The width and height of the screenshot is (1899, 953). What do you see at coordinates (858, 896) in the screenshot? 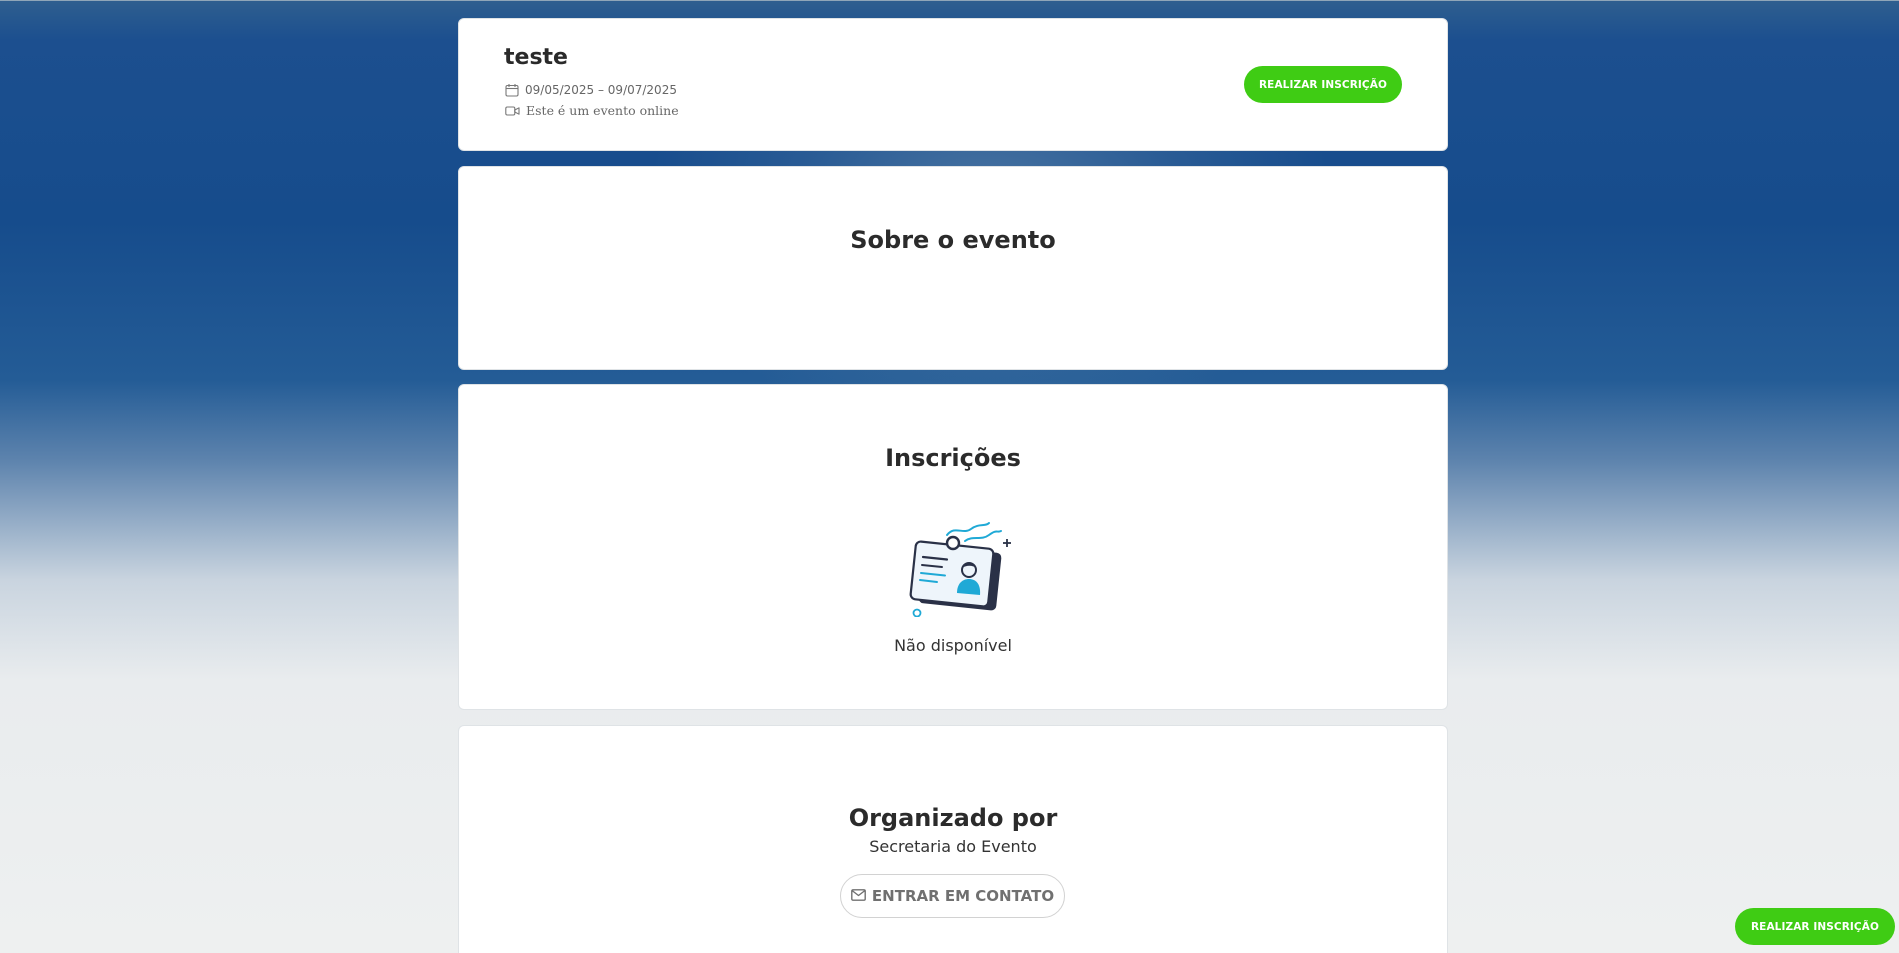
I see `envelope-icon` at bounding box center [858, 896].